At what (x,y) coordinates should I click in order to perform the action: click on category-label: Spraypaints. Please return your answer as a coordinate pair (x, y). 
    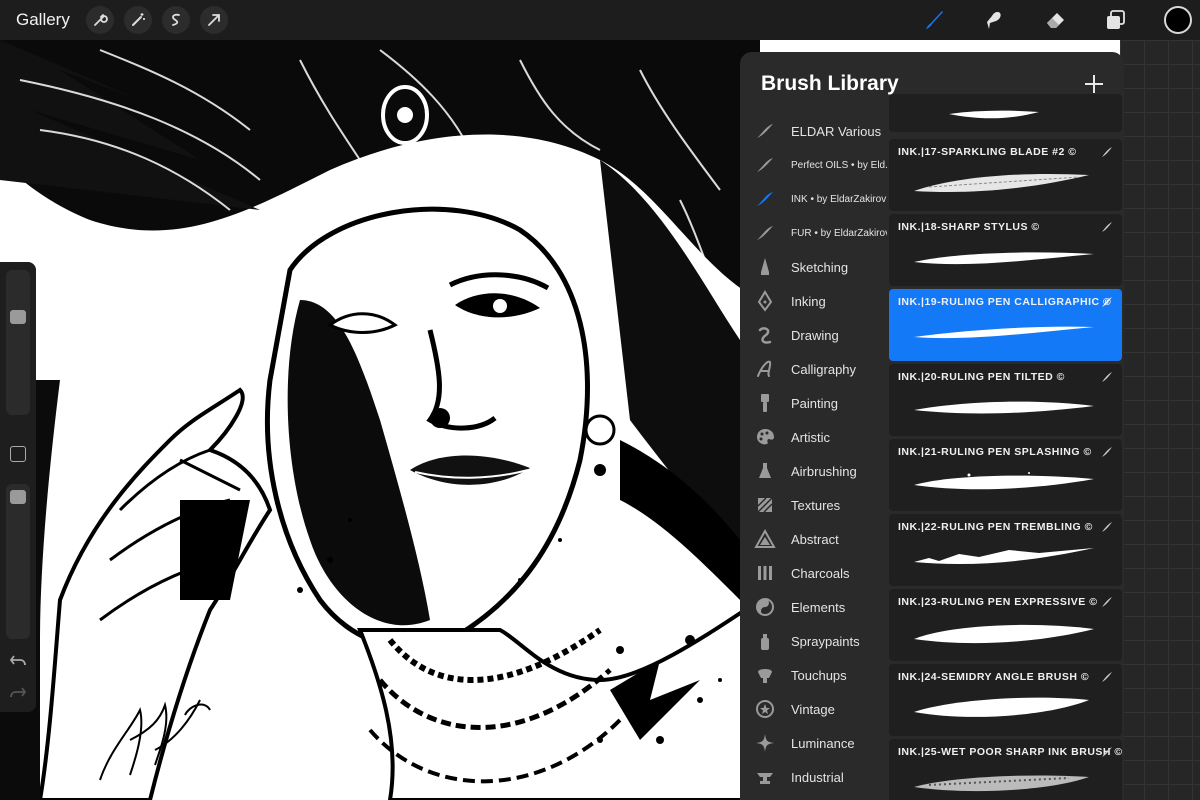
    Looking at the image, I should click on (825, 641).